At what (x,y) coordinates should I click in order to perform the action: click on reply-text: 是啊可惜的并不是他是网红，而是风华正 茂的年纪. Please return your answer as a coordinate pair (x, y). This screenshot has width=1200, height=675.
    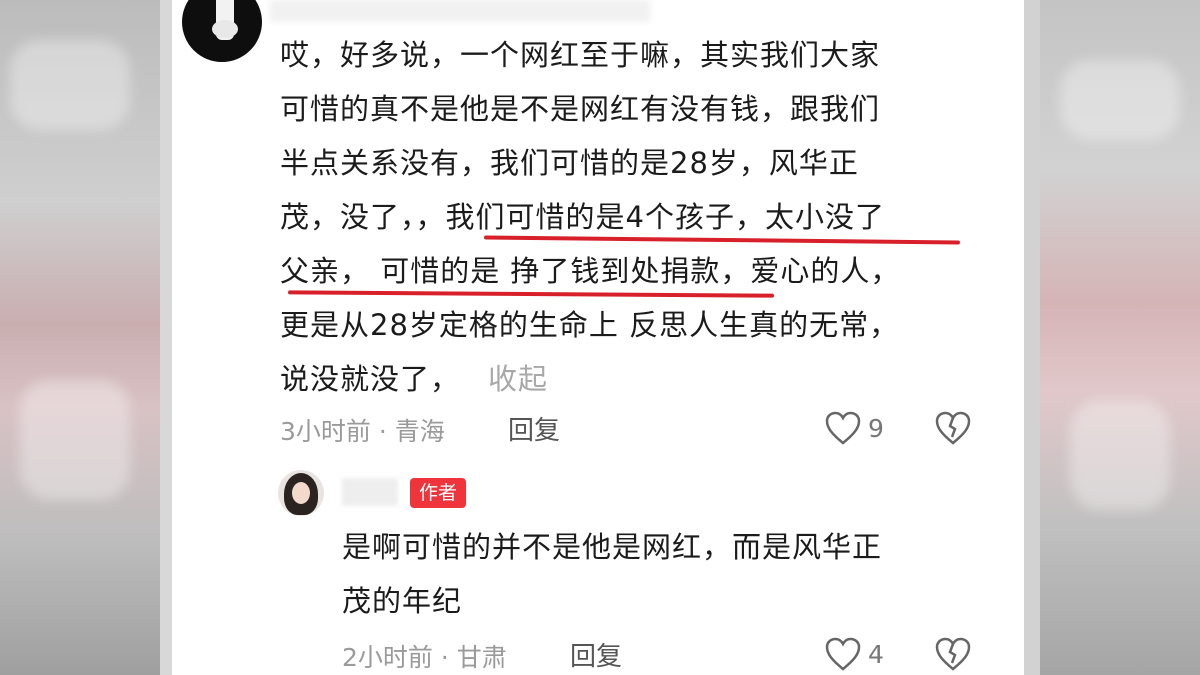
    Looking at the image, I should click on (662, 574).